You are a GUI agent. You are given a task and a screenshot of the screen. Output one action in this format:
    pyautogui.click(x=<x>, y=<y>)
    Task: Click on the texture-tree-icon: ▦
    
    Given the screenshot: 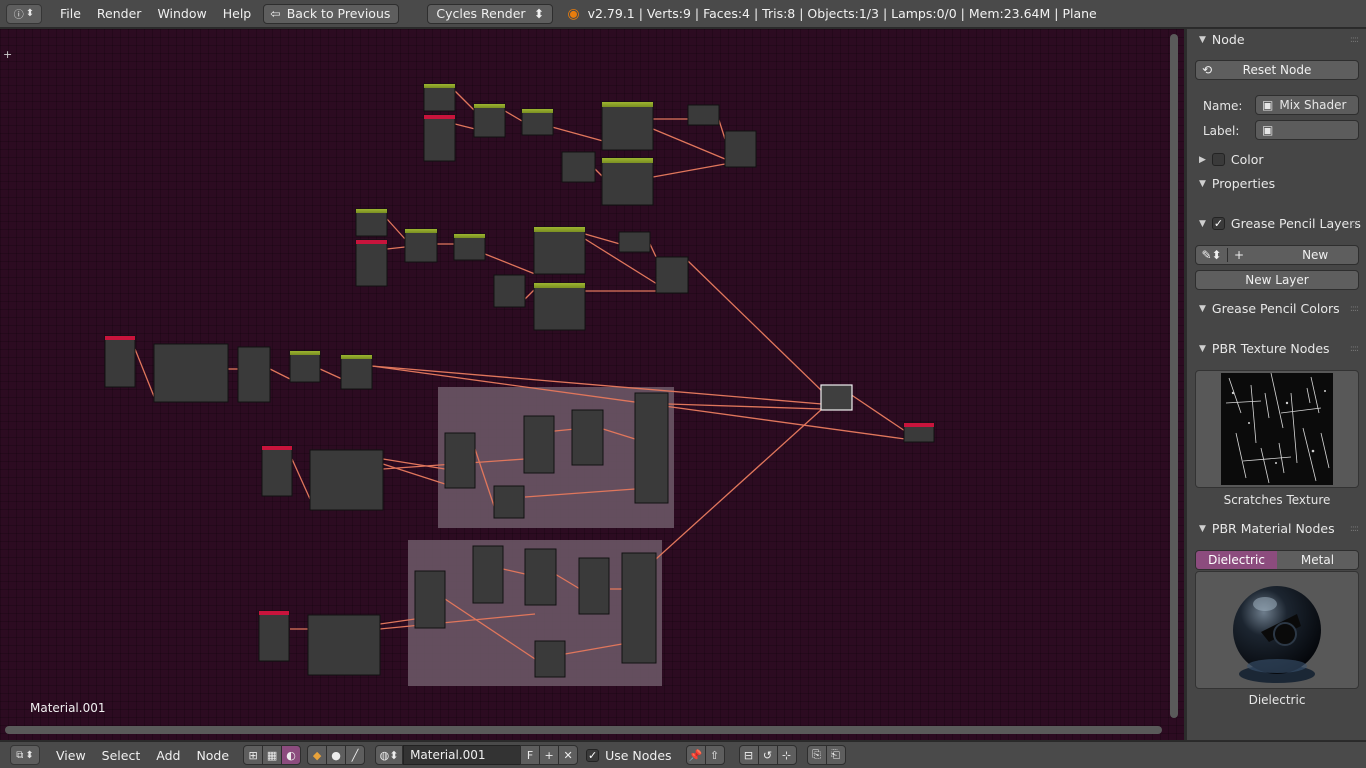 What is the action you would take?
    pyautogui.click(x=272, y=755)
    